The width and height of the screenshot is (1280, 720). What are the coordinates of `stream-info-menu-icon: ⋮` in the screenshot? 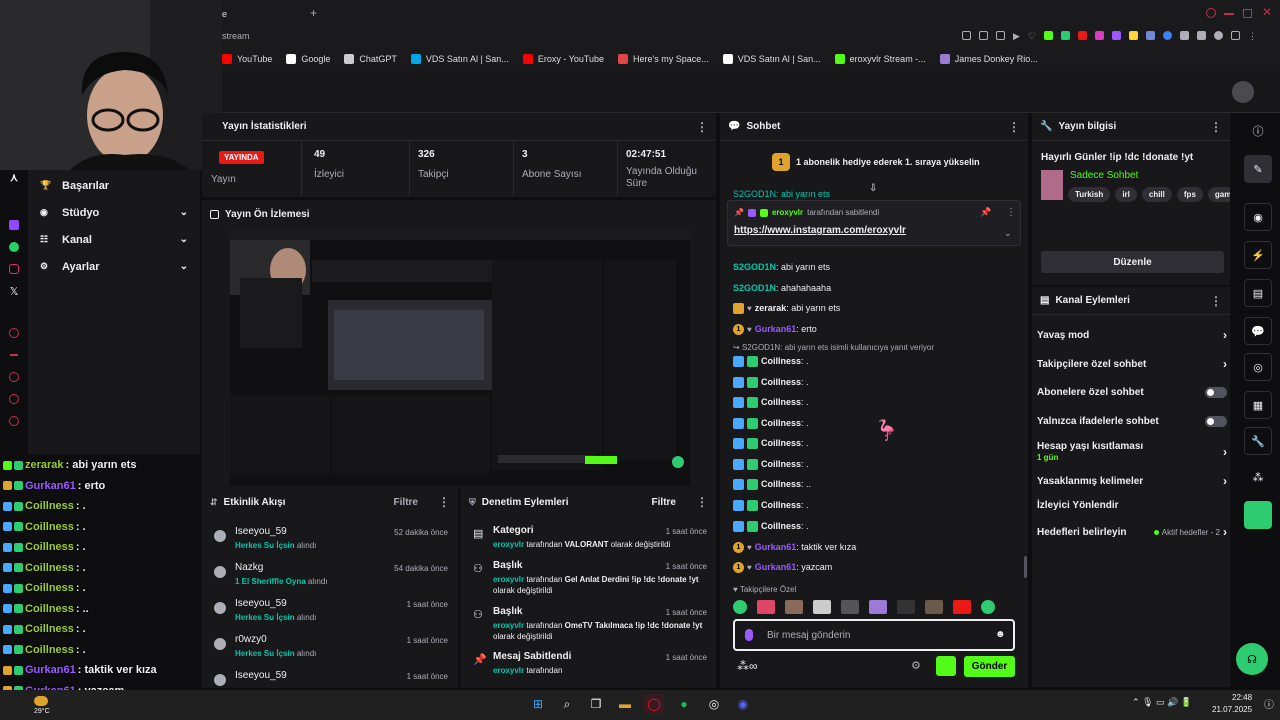 It's located at (1216, 127).